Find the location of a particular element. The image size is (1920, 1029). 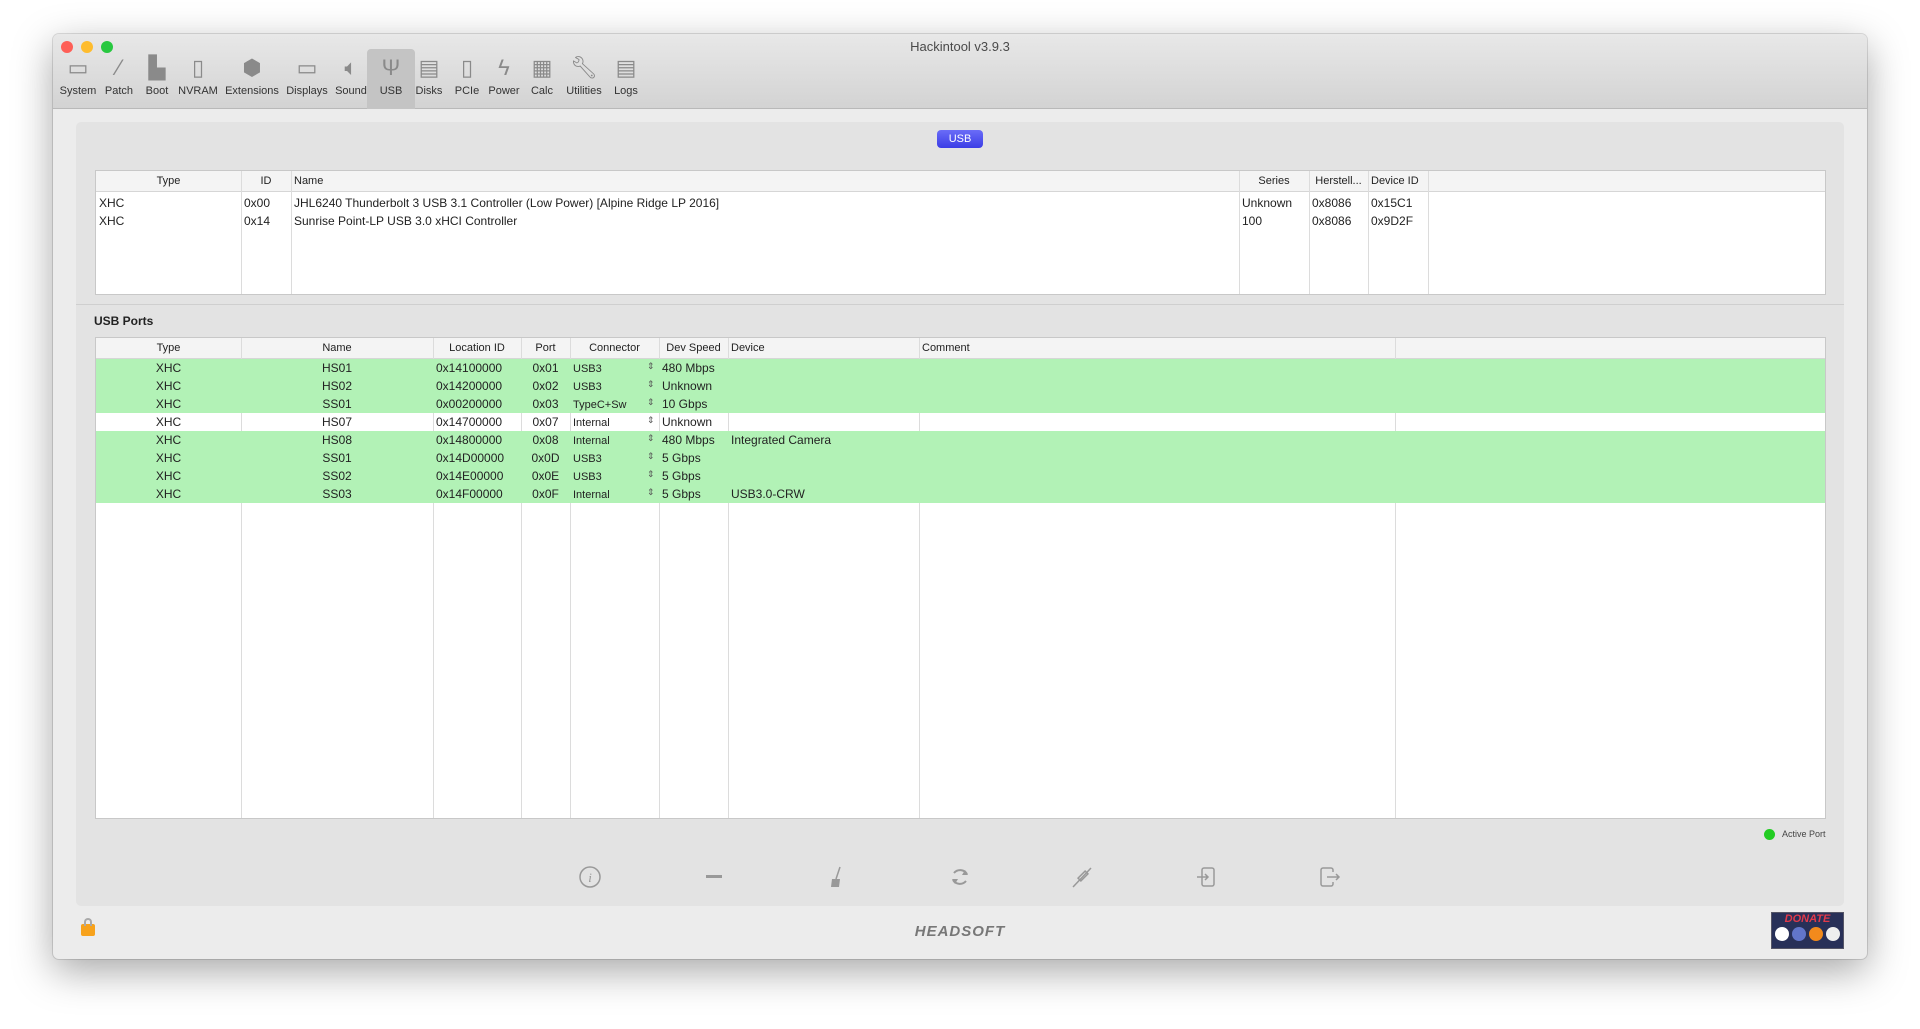

memory-icon: ▯ is located at coordinates (198, 67).